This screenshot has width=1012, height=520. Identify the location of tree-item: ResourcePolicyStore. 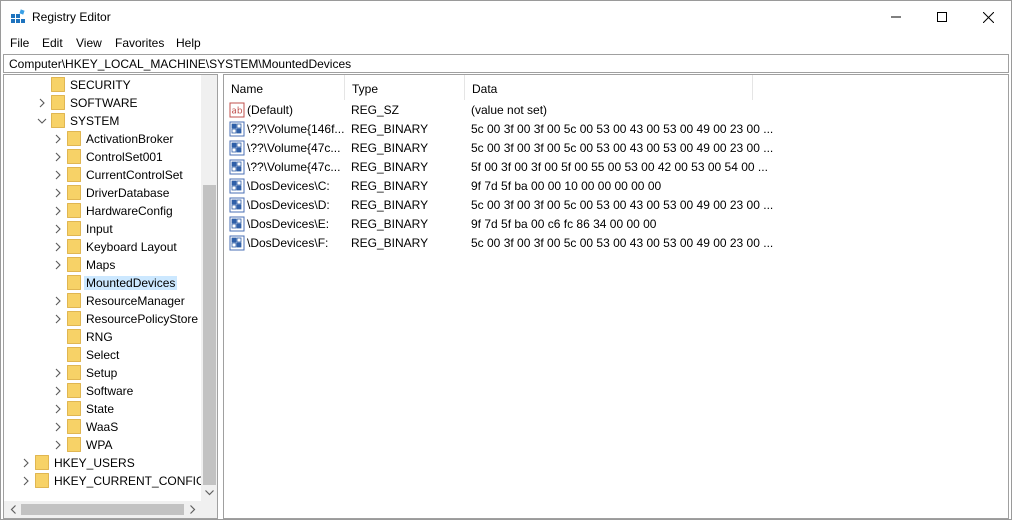
(102, 319).